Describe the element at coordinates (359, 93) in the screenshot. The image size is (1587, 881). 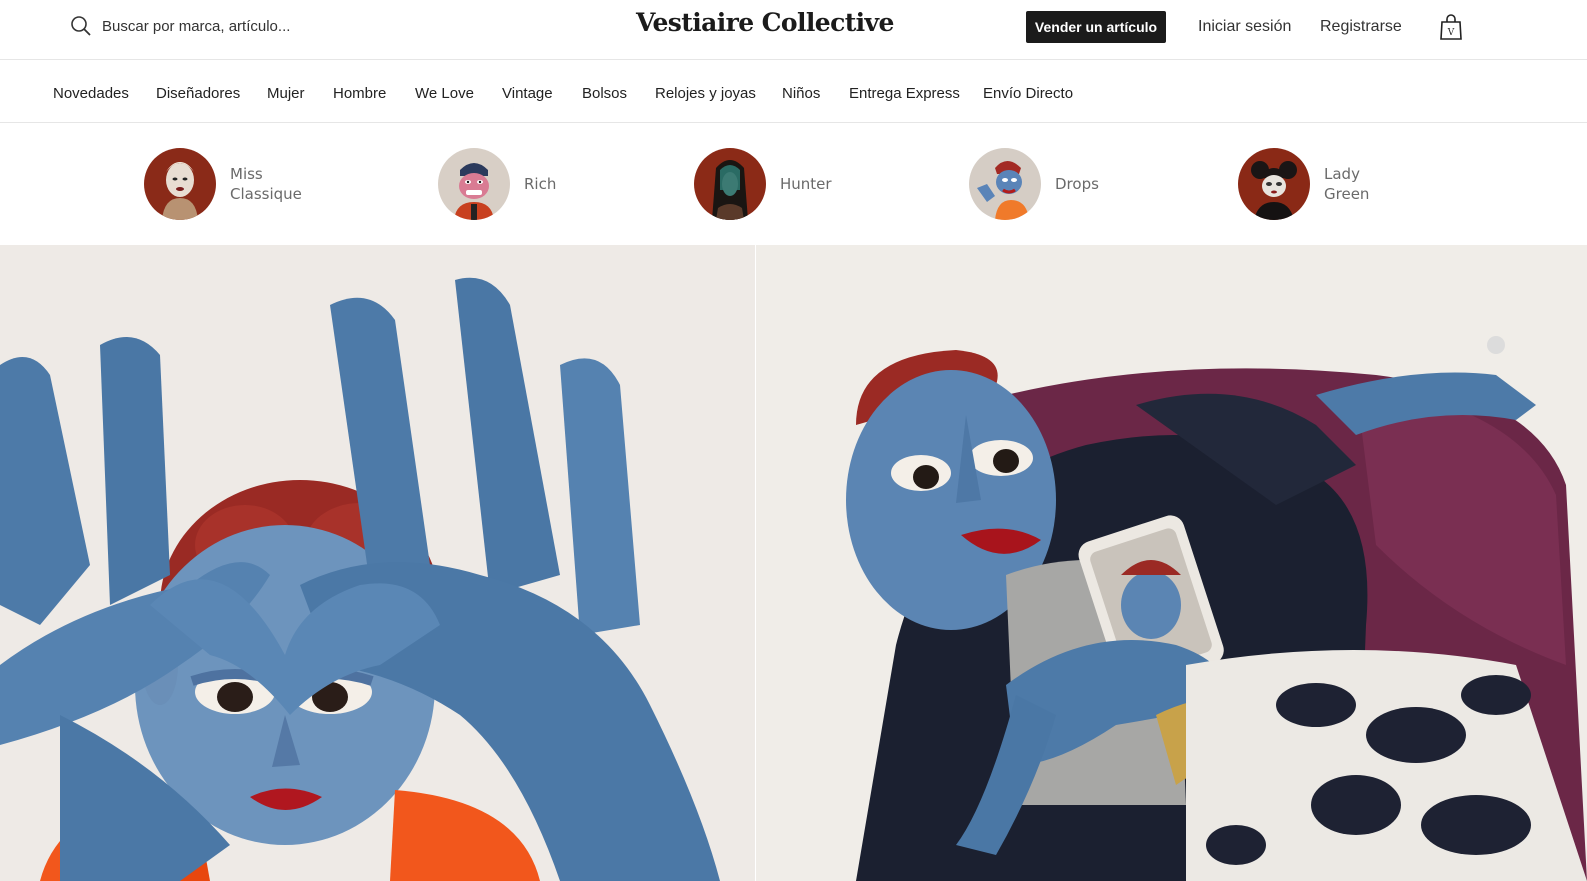
I see `nav-item-hombre: Hombre` at that location.